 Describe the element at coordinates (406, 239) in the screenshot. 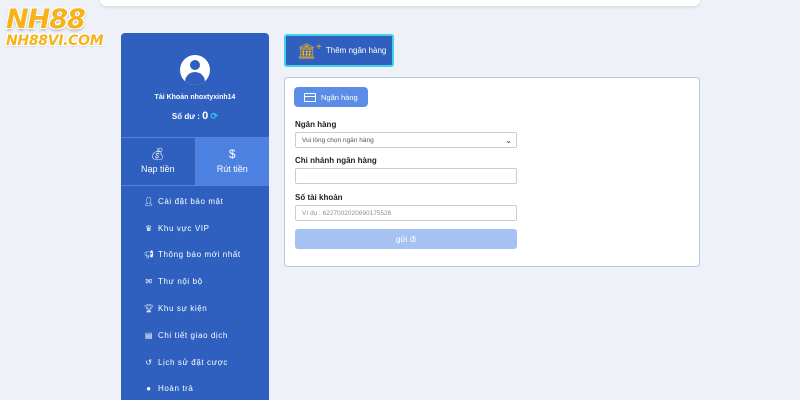

I see `submit-button: gửi đi` at that location.